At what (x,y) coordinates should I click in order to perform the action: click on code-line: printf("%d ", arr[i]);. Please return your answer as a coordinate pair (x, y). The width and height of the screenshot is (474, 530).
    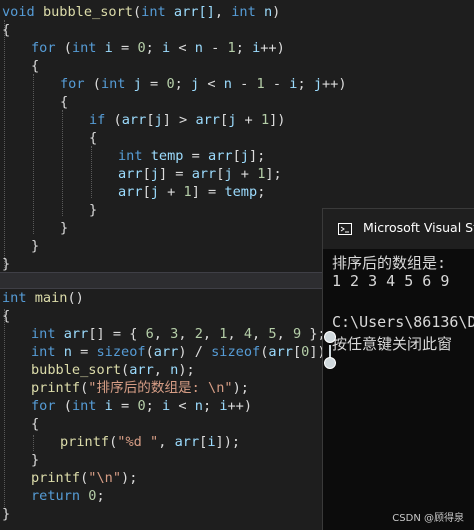
    Looking at the image, I should click on (150, 442).